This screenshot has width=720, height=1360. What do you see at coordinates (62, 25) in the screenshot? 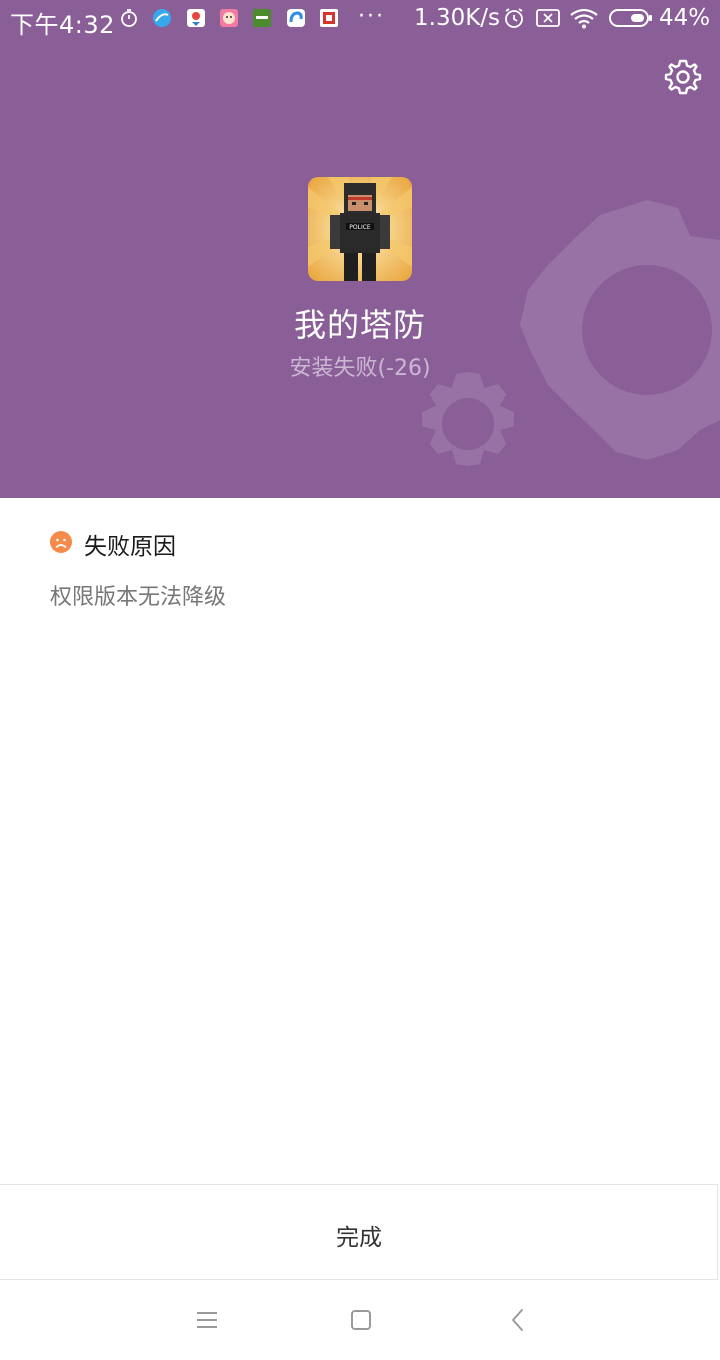
I see `status-time: 下午4:32` at bounding box center [62, 25].